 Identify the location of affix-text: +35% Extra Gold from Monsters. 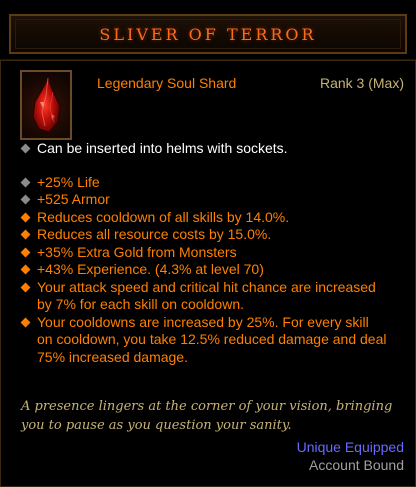
(137, 251).